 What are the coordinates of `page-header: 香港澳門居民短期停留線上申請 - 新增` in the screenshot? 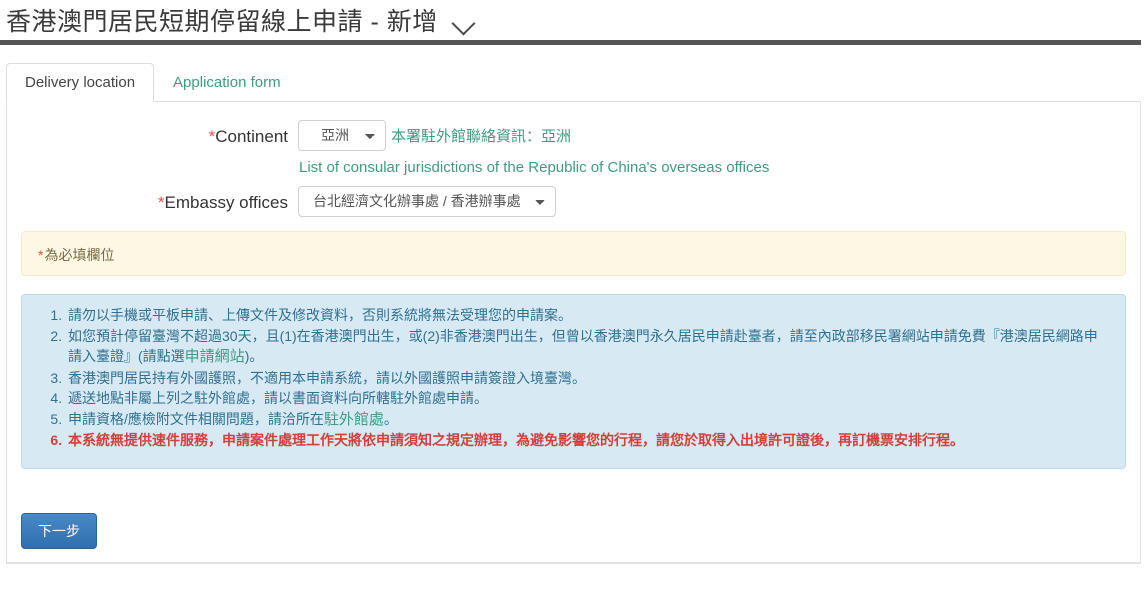 It's located at (573, 23).